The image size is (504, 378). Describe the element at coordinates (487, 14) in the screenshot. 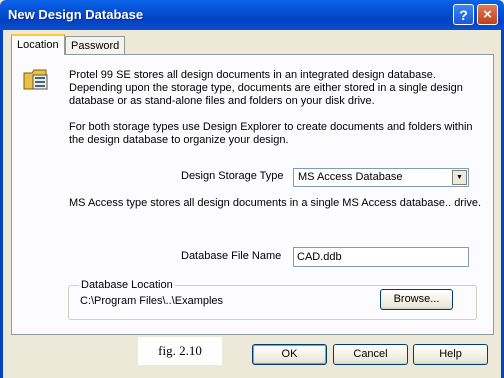

I see `close-button: ×` at that location.